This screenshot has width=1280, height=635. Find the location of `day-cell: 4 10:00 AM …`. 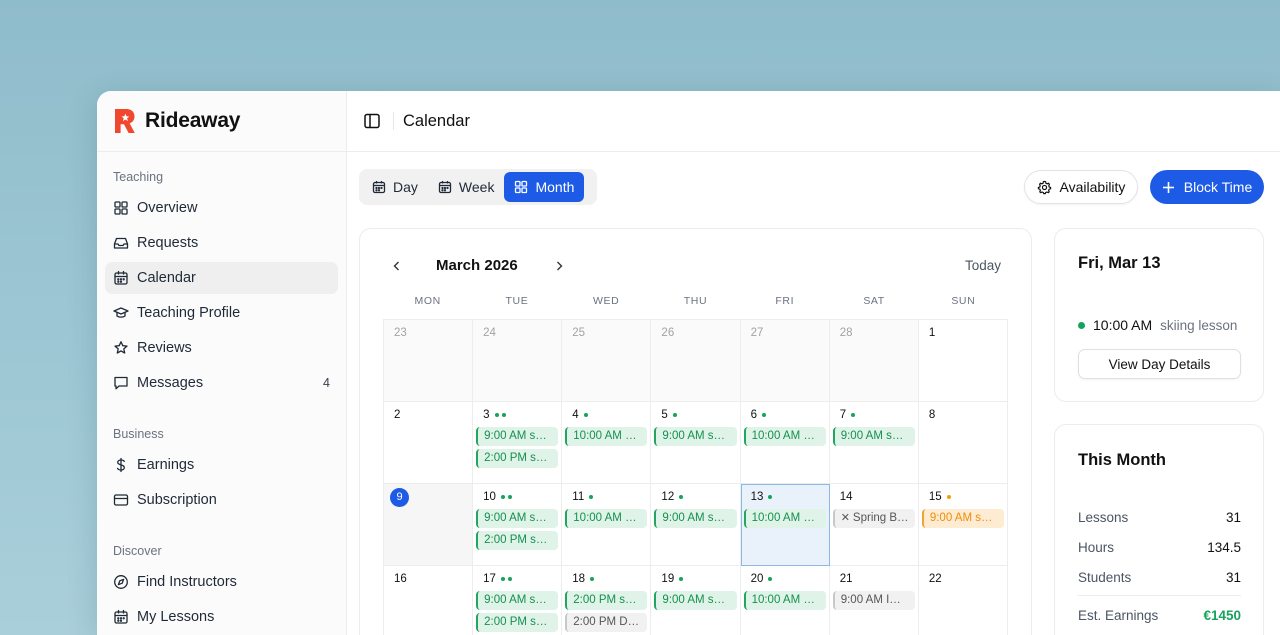

day-cell: 4 10:00 AM … is located at coordinates (607, 443).